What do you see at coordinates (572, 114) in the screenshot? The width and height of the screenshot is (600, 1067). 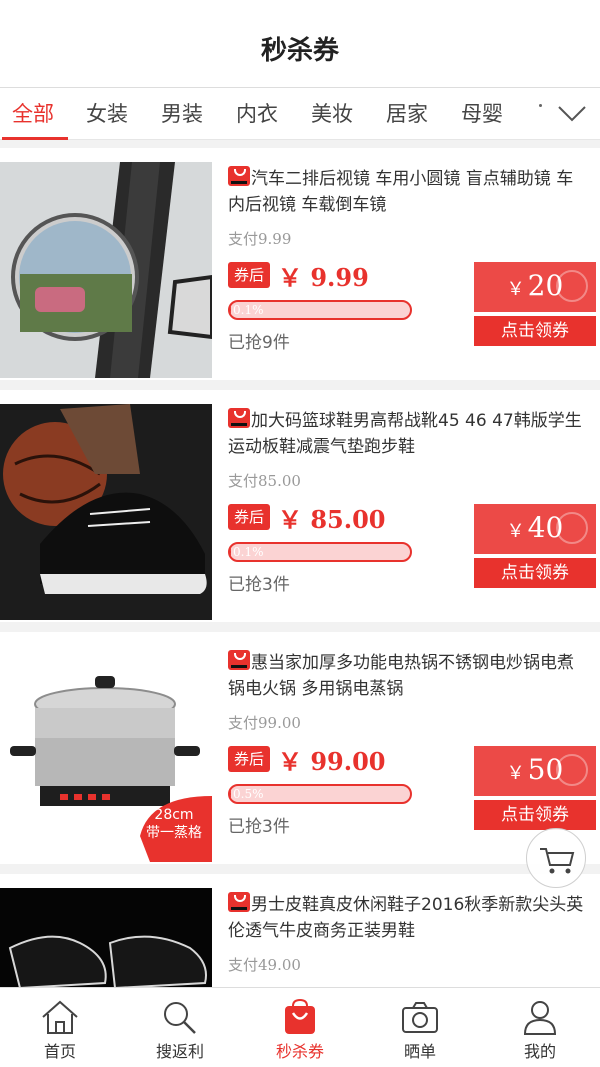 I see `chevron-down-icon` at bounding box center [572, 114].